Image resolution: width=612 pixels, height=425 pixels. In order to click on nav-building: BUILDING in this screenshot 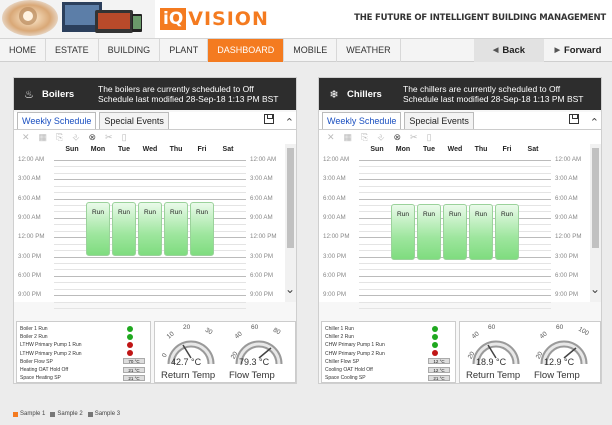, I will do `click(130, 50)`.